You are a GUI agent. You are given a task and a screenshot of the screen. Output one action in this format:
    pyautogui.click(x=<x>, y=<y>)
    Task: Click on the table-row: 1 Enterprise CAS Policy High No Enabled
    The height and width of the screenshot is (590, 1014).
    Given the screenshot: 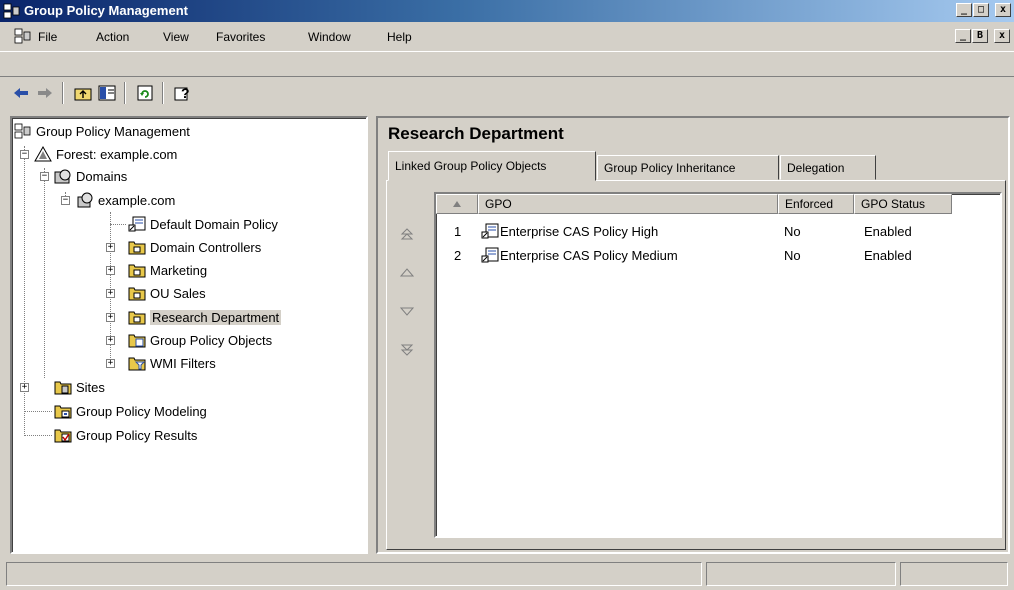 What is the action you would take?
    pyautogui.click(x=719, y=231)
    